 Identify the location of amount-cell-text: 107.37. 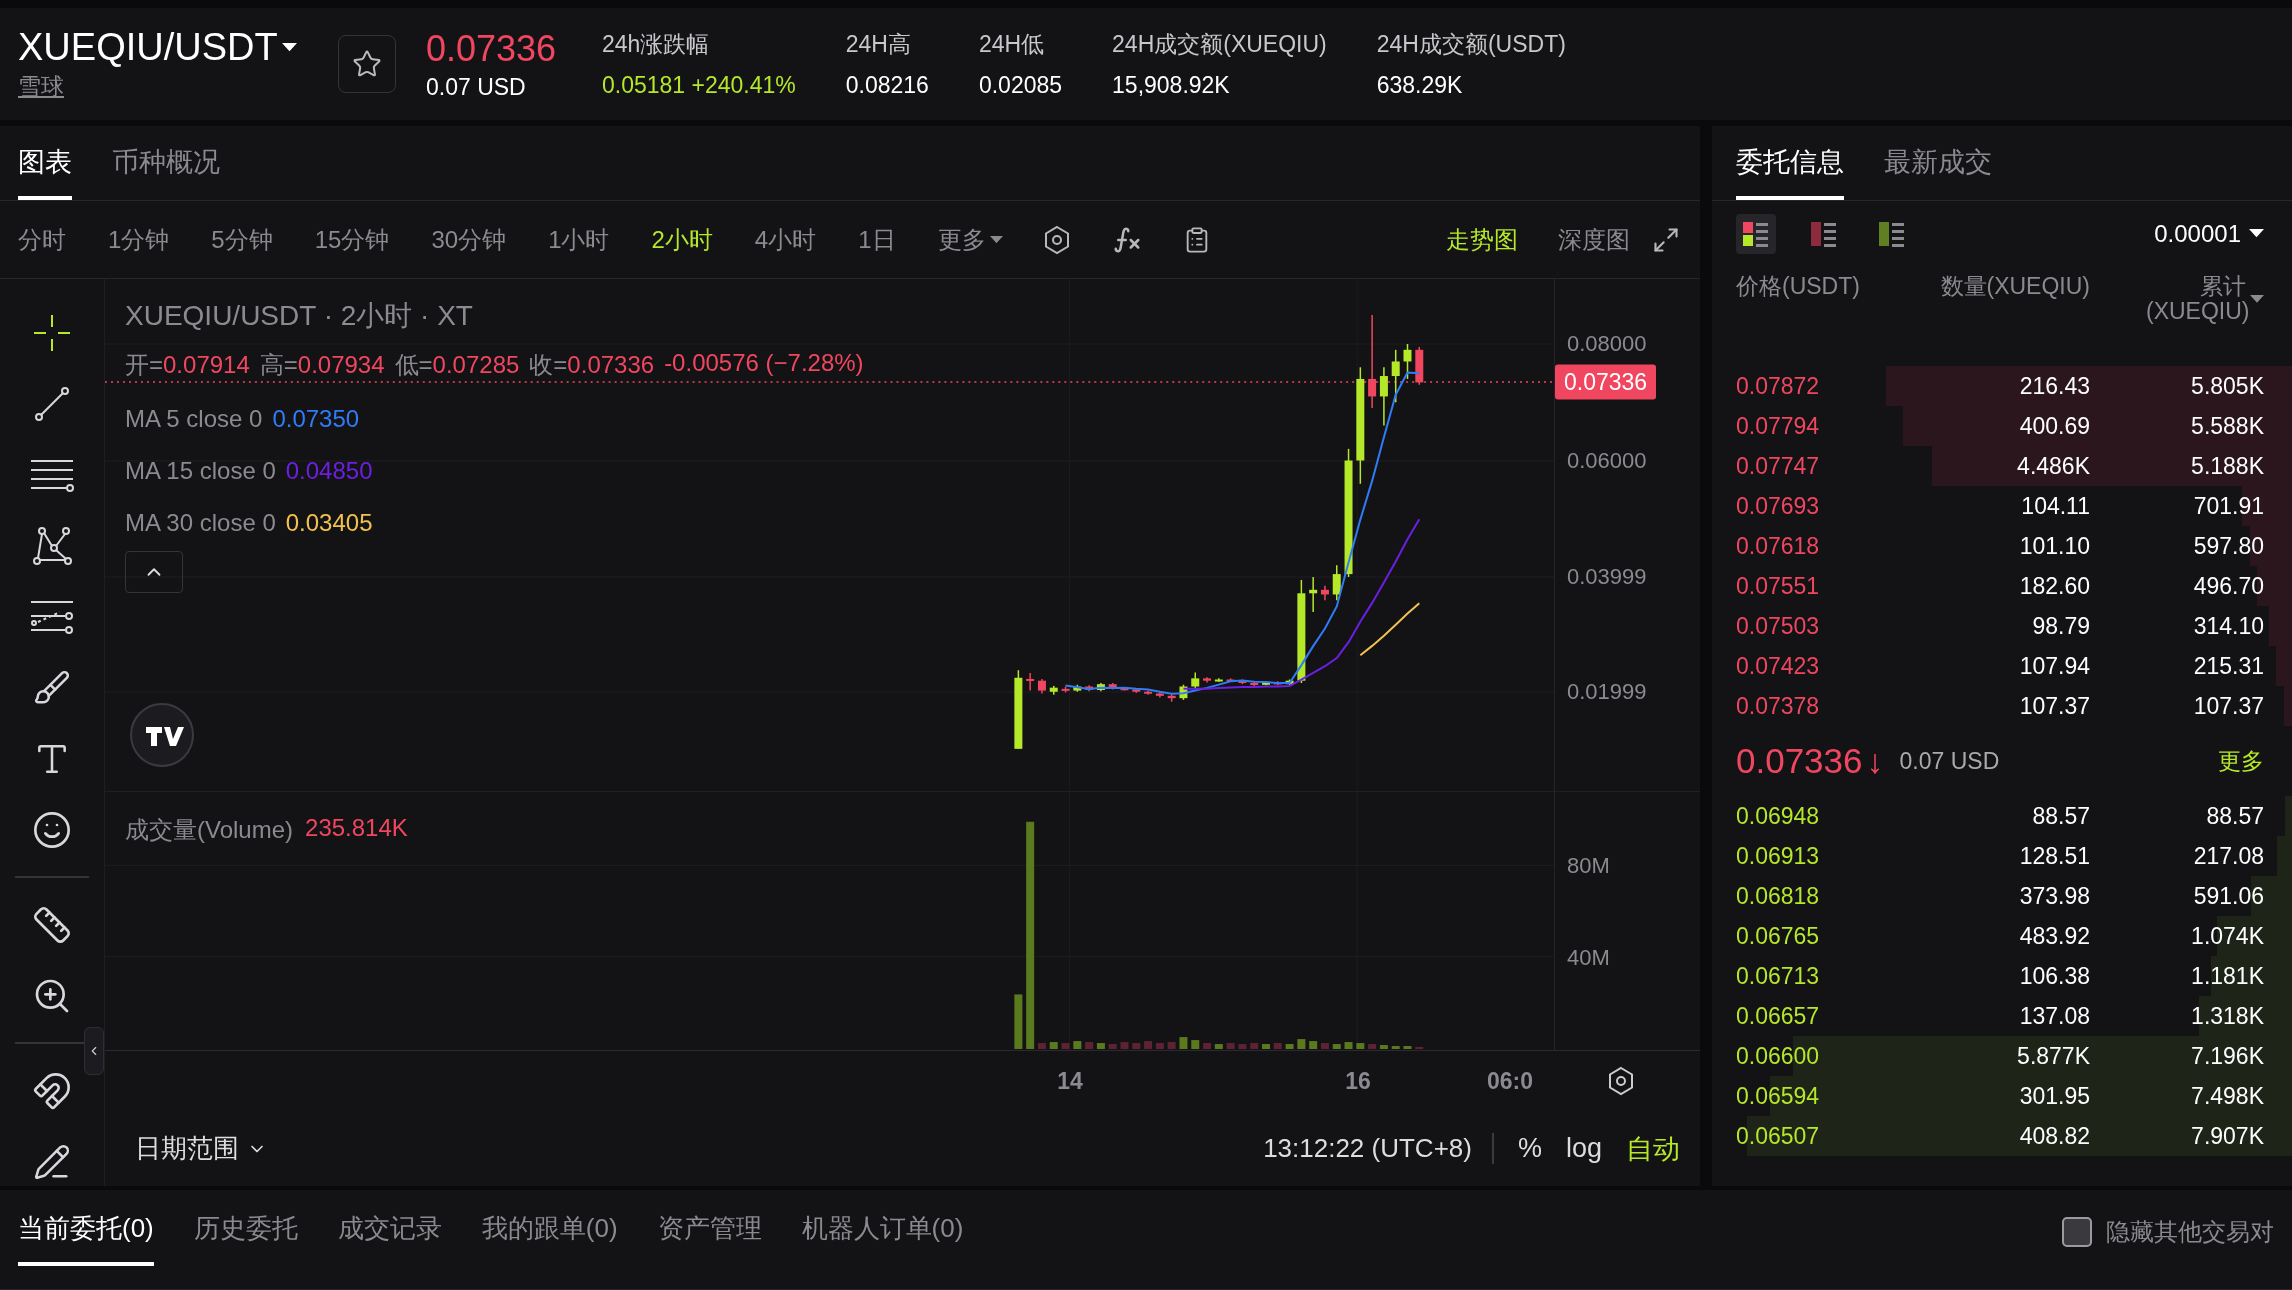
(2054, 706).